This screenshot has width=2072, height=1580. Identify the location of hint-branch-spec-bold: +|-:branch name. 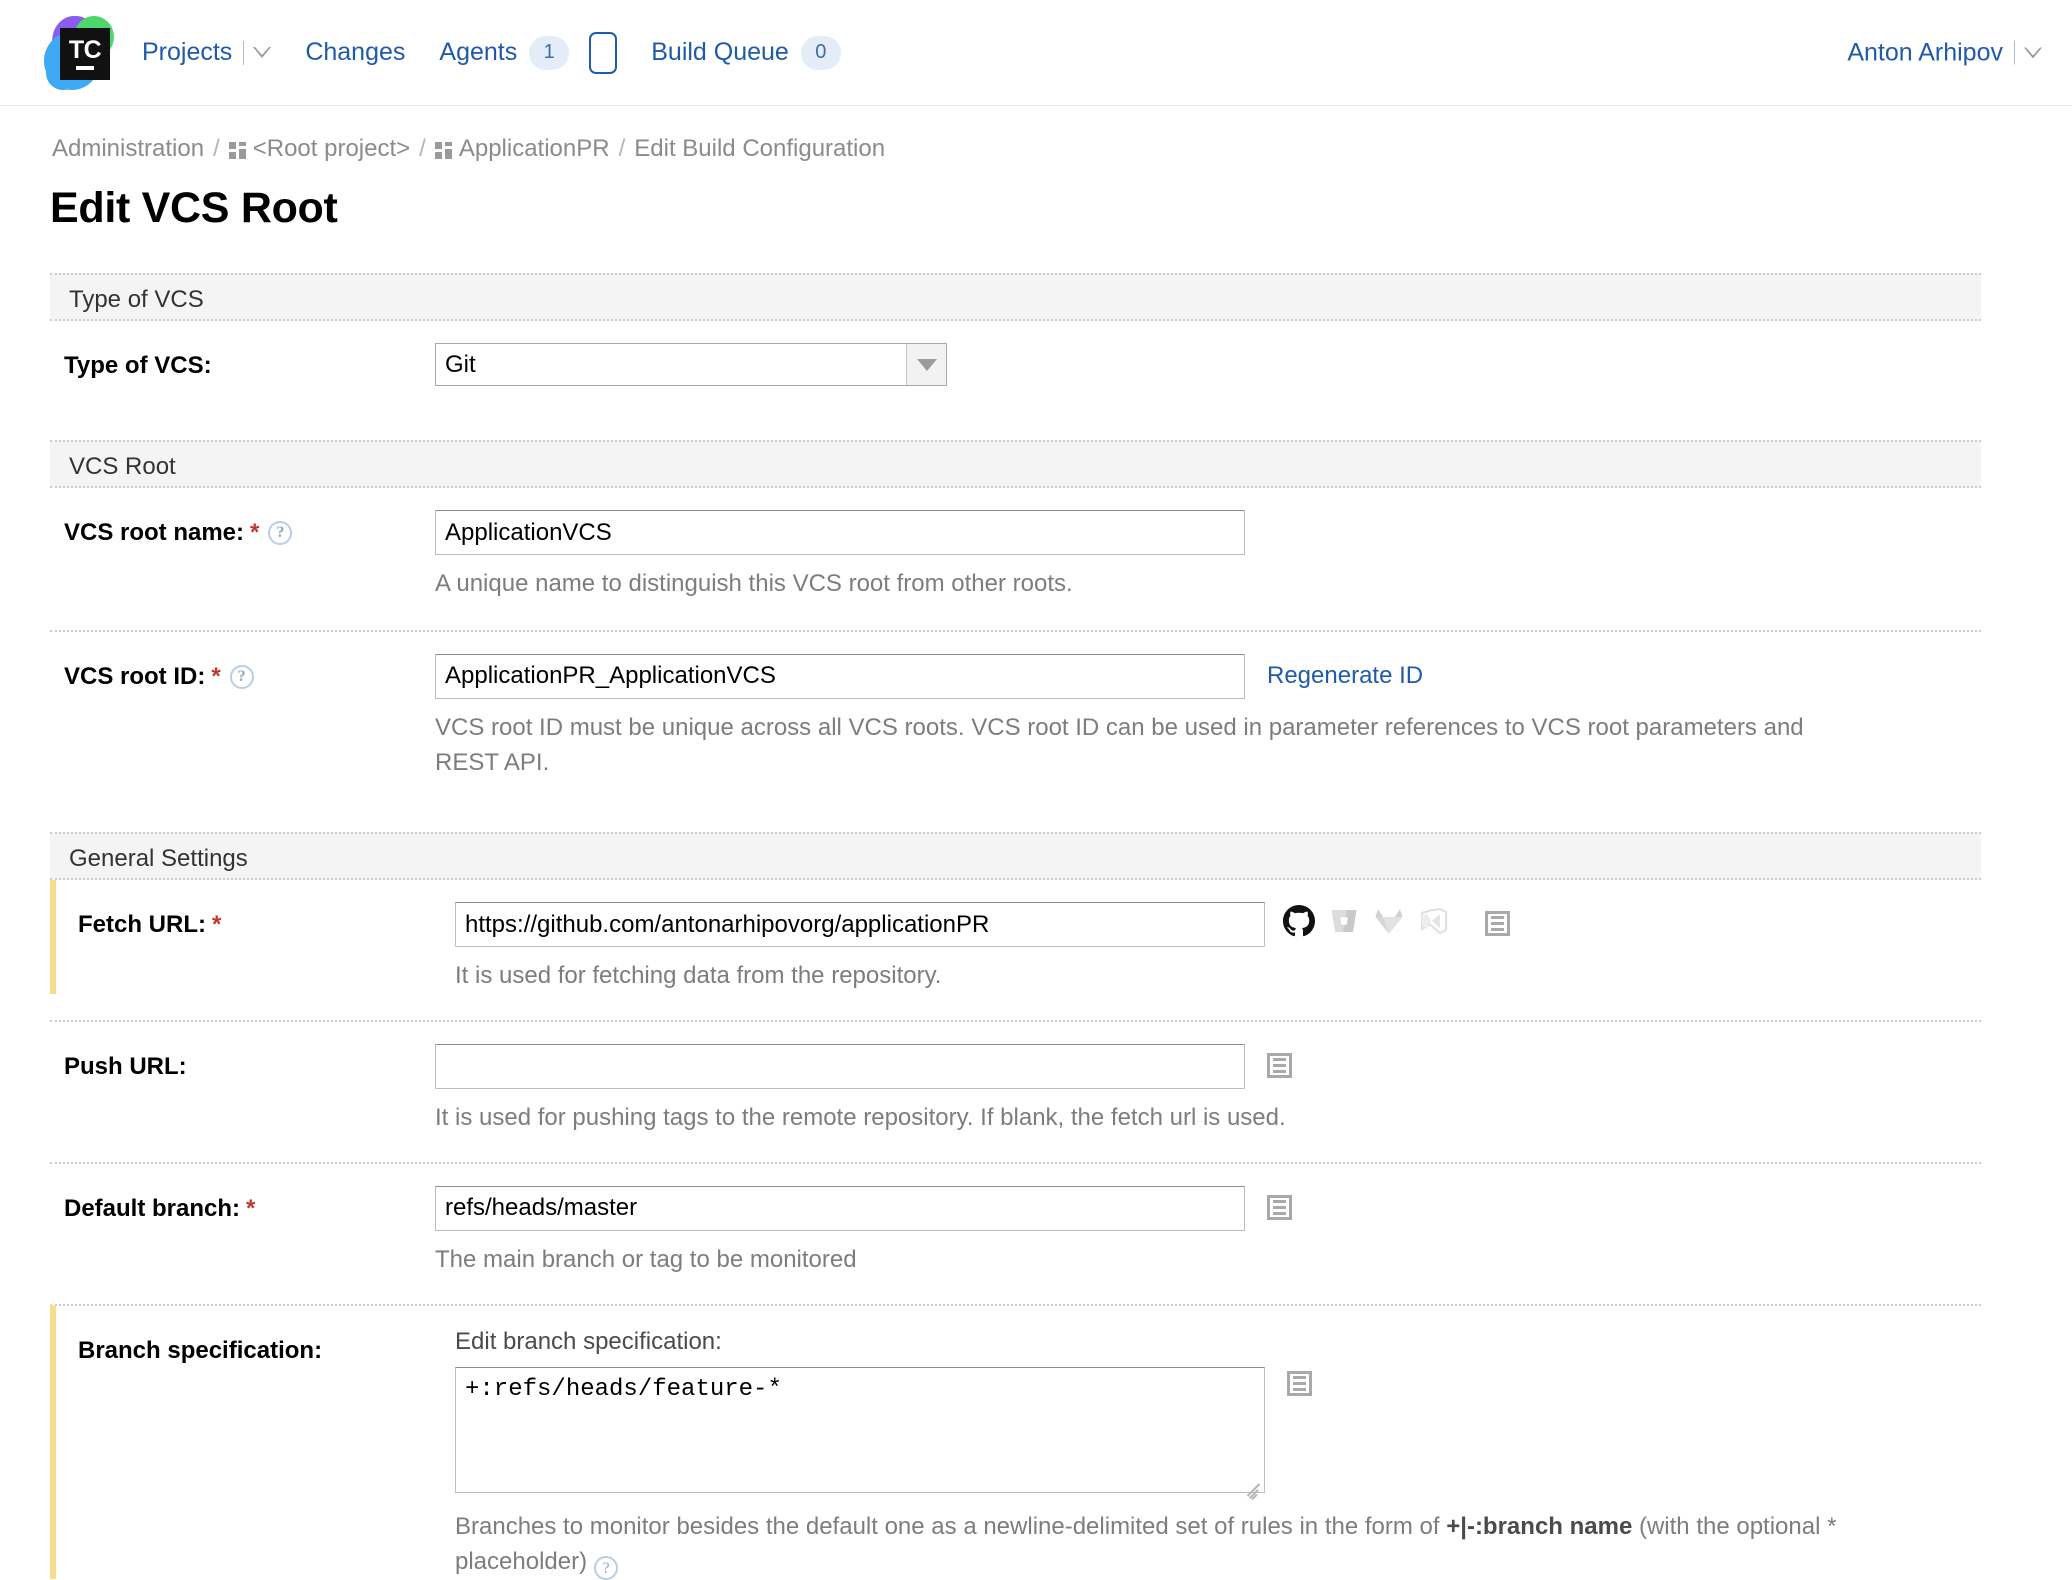
(1539, 1526).